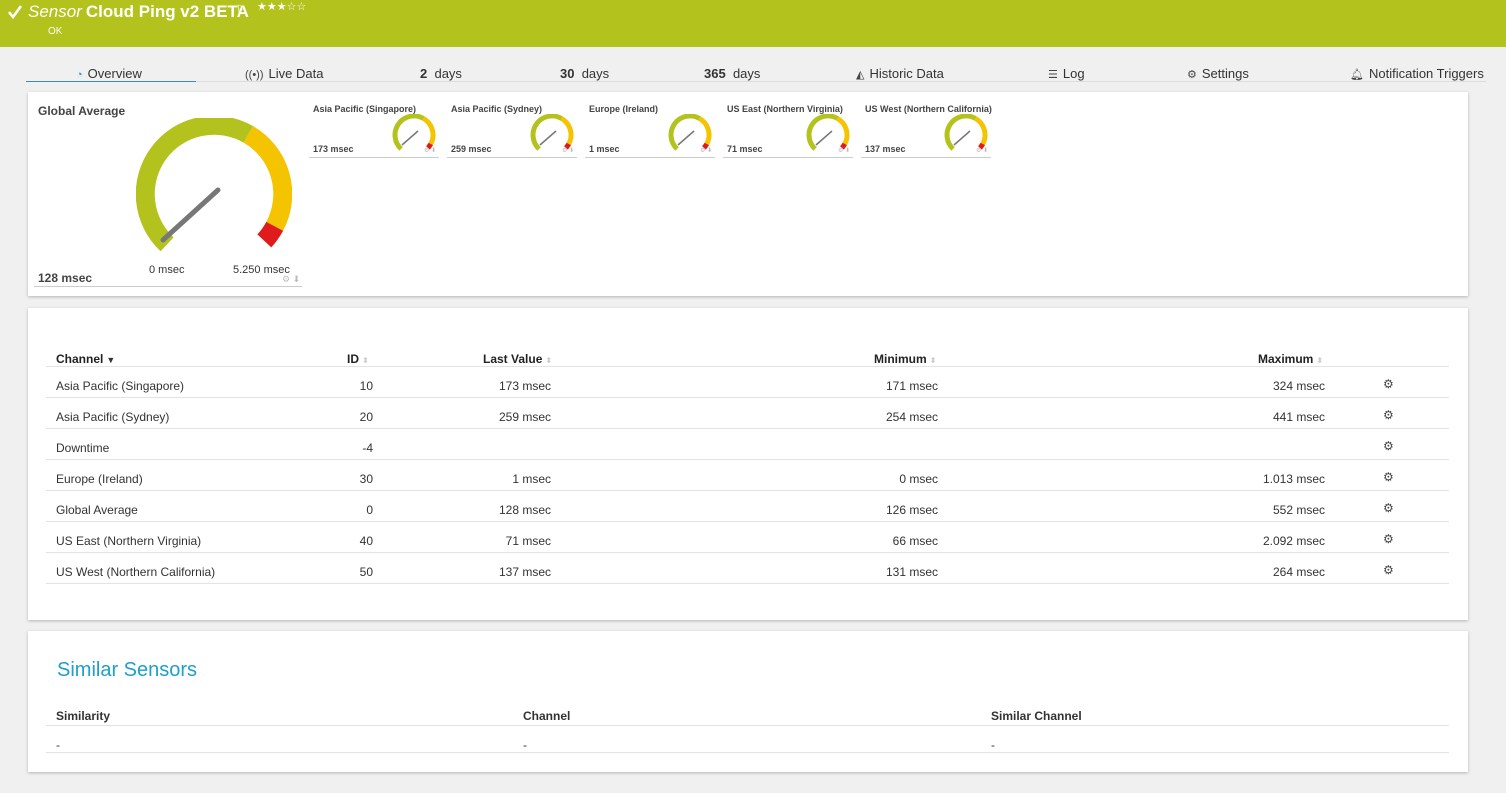 Image resolution: width=1506 pixels, height=793 pixels. Describe the element at coordinates (111, 81) in the screenshot. I see `tab-active-indicator` at that location.